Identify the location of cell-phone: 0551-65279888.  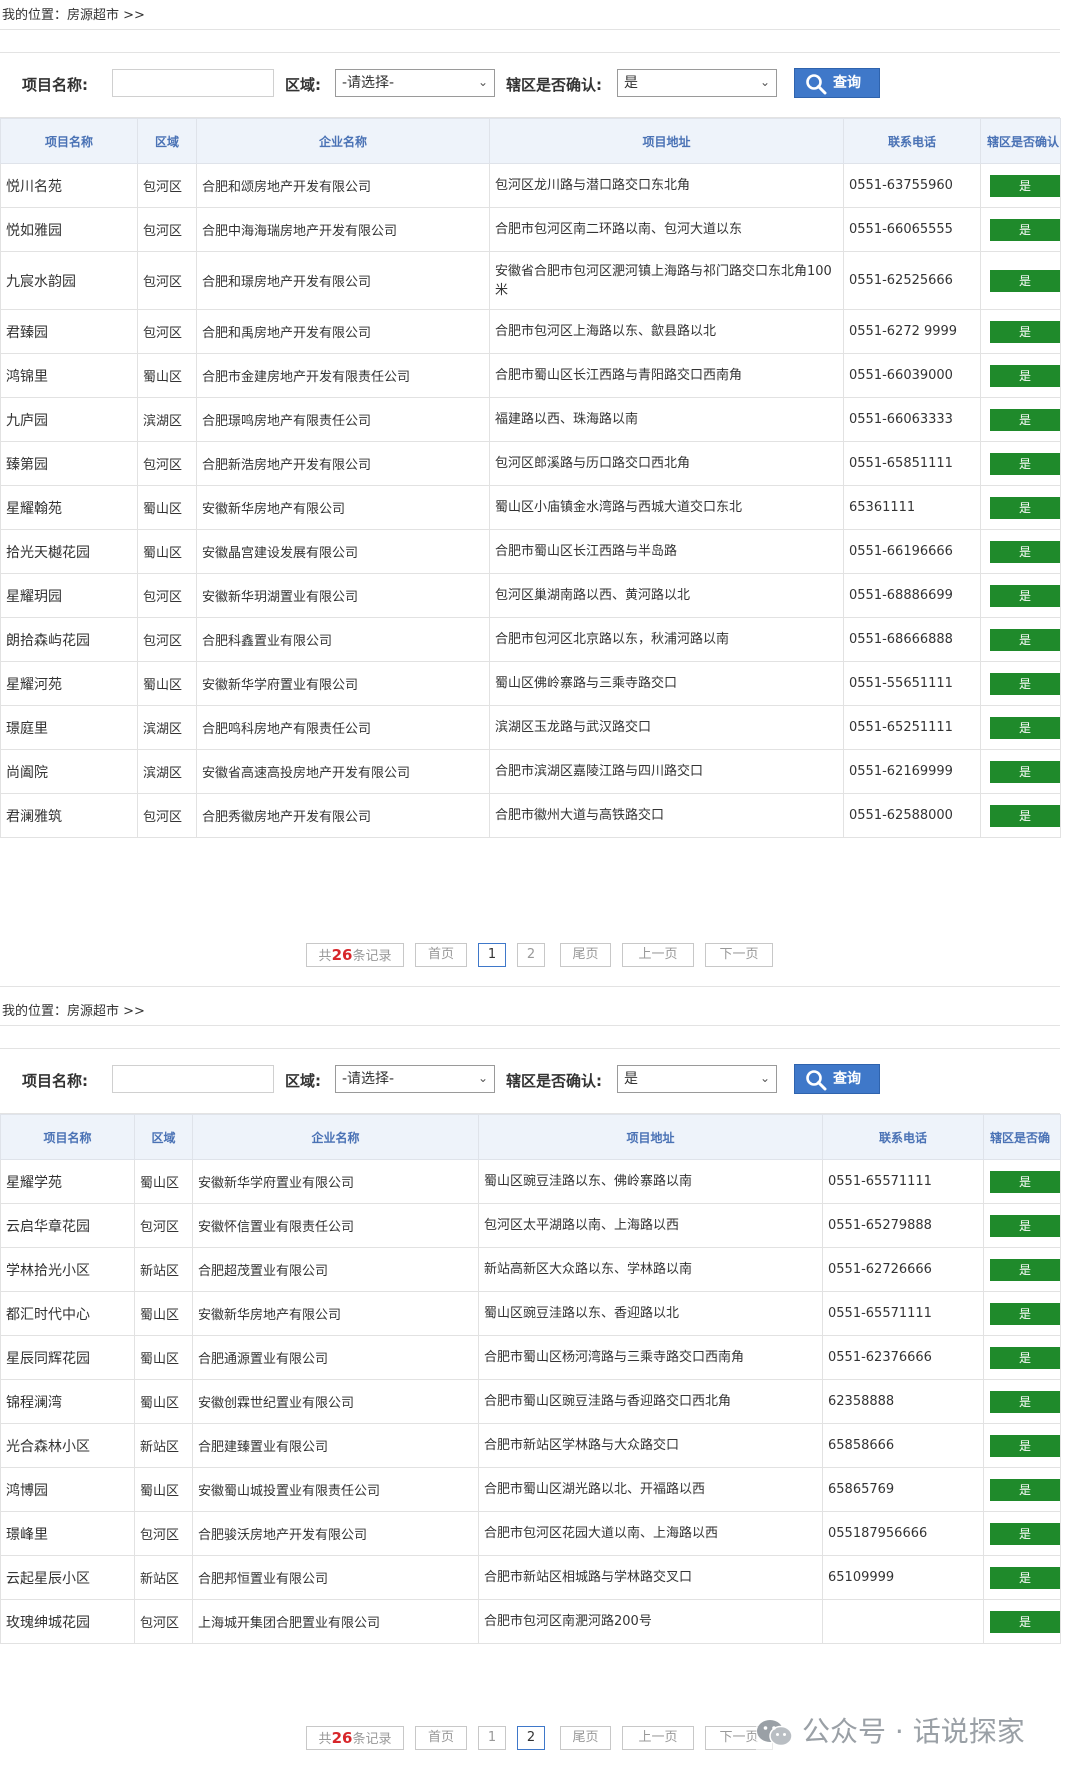
(903, 1225).